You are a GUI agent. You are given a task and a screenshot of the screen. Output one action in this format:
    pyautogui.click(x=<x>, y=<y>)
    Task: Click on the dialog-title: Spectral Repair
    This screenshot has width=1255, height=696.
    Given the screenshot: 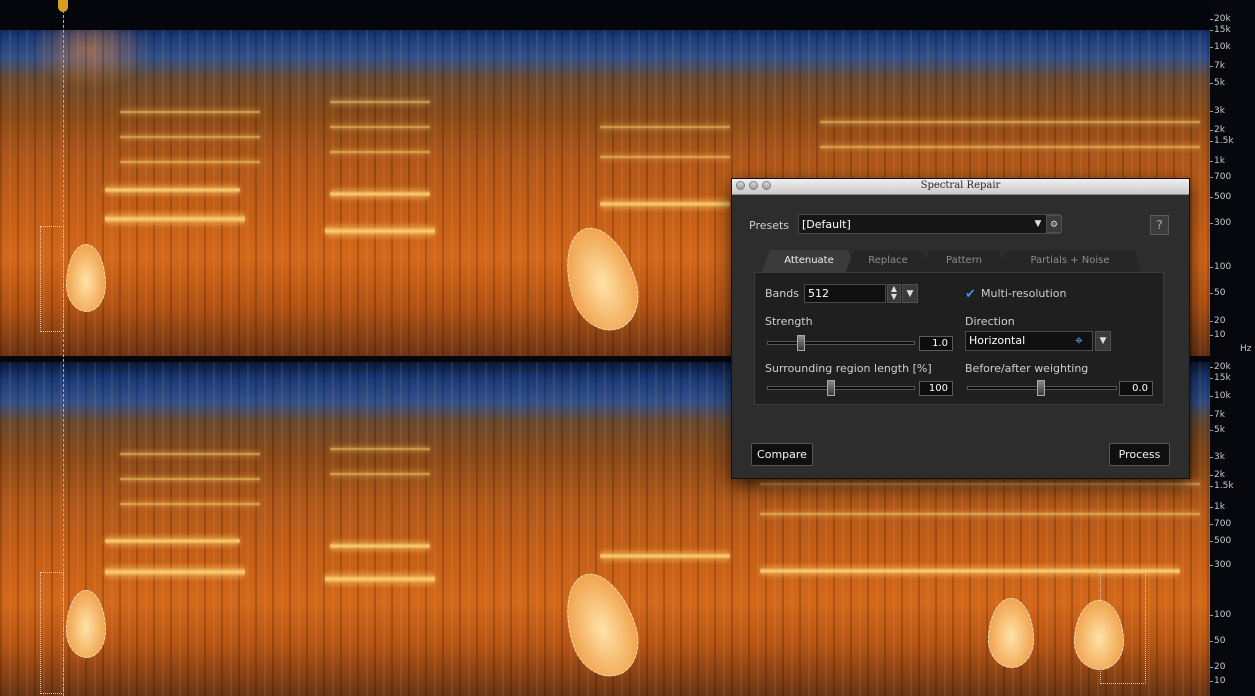 What is the action you would take?
    pyautogui.click(x=960, y=185)
    